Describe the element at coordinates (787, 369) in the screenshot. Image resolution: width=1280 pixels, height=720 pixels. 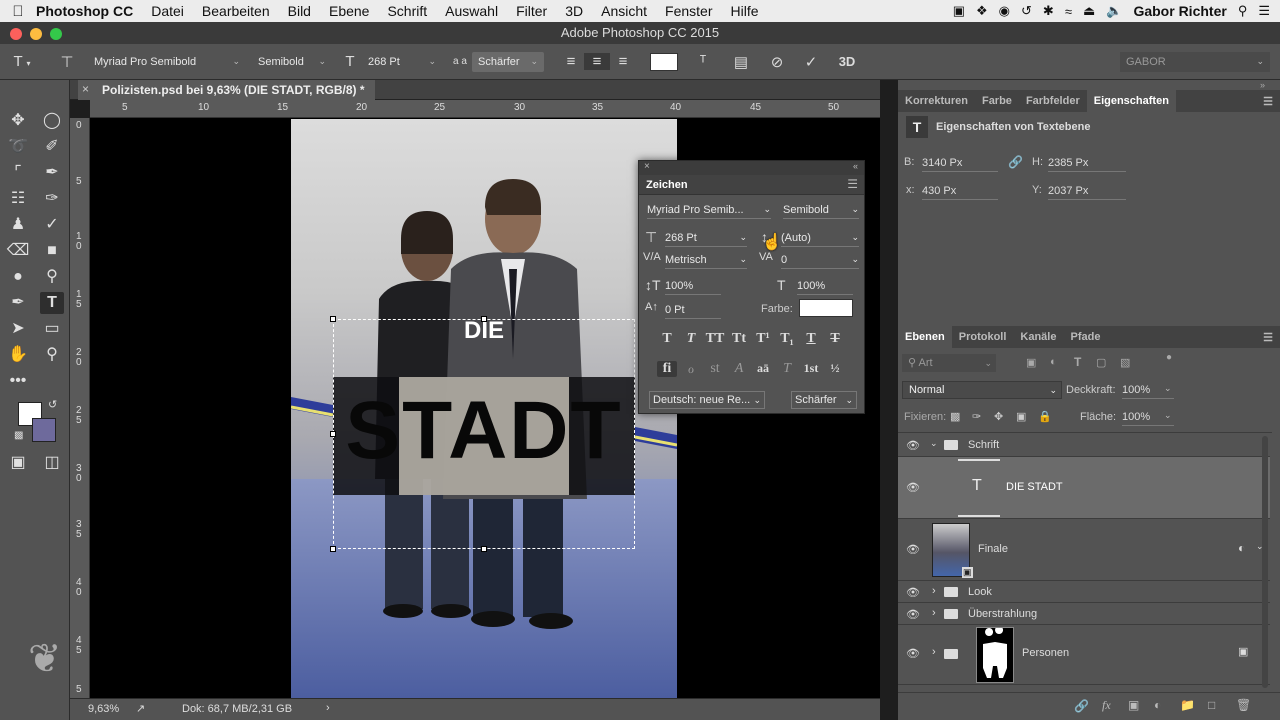
I see `contextual-alternates-button: T` at that location.